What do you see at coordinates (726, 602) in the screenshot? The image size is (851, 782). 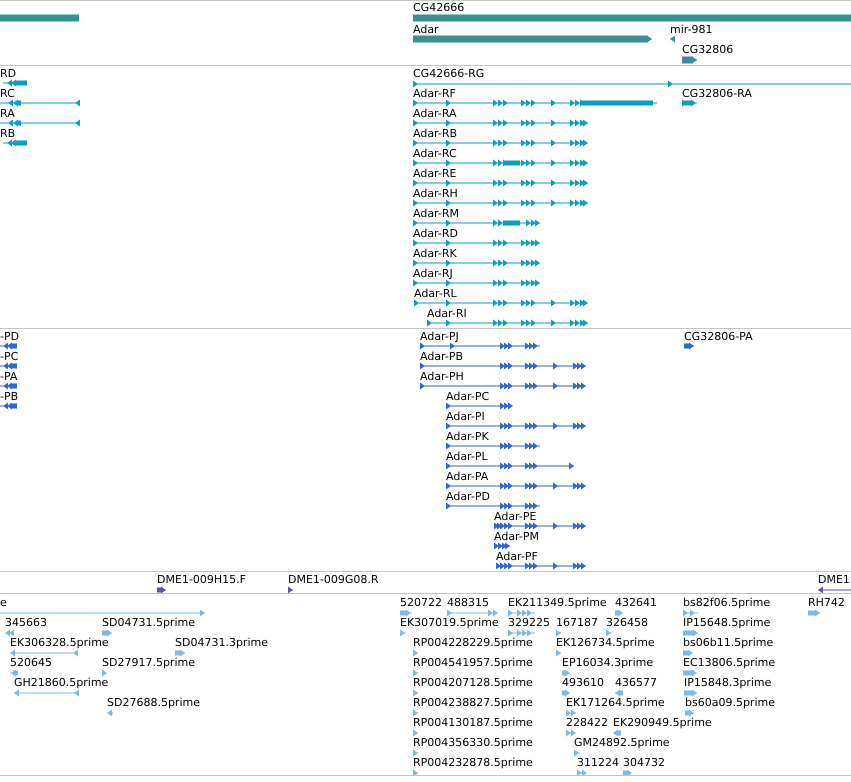 I see `feature-label: bs82f06.5prime` at bounding box center [726, 602].